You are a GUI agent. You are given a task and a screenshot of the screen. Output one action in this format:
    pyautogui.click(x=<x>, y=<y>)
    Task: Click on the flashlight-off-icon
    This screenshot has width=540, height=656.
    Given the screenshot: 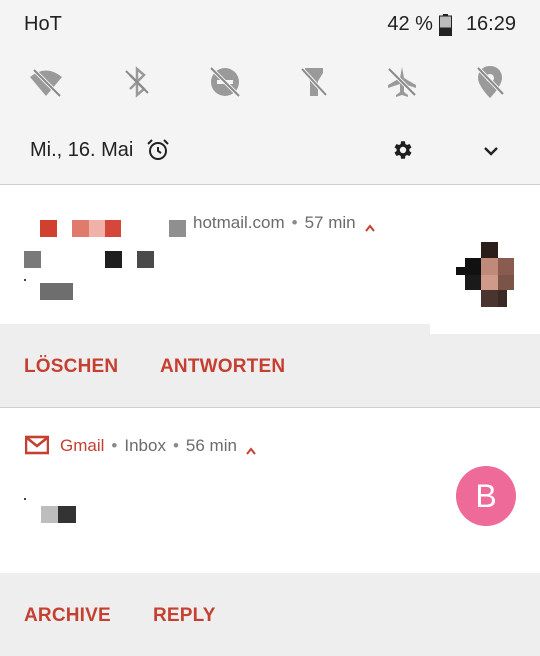 What is the action you would take?
    pyautogui.click(x=314, y=82)
    